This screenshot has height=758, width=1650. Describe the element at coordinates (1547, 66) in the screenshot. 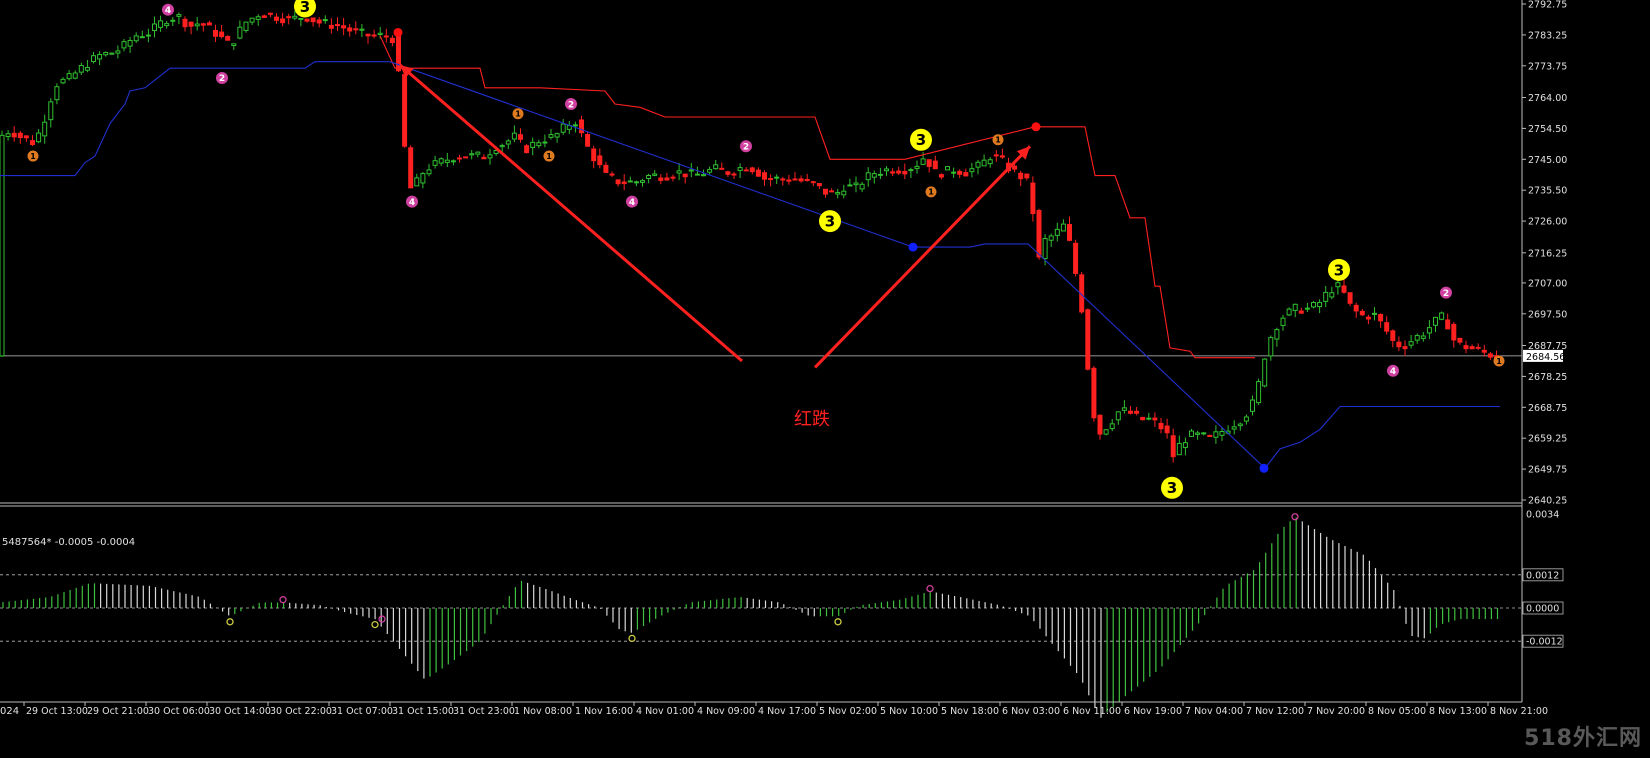

I see `price-tick-label: 2773.75` at that location.